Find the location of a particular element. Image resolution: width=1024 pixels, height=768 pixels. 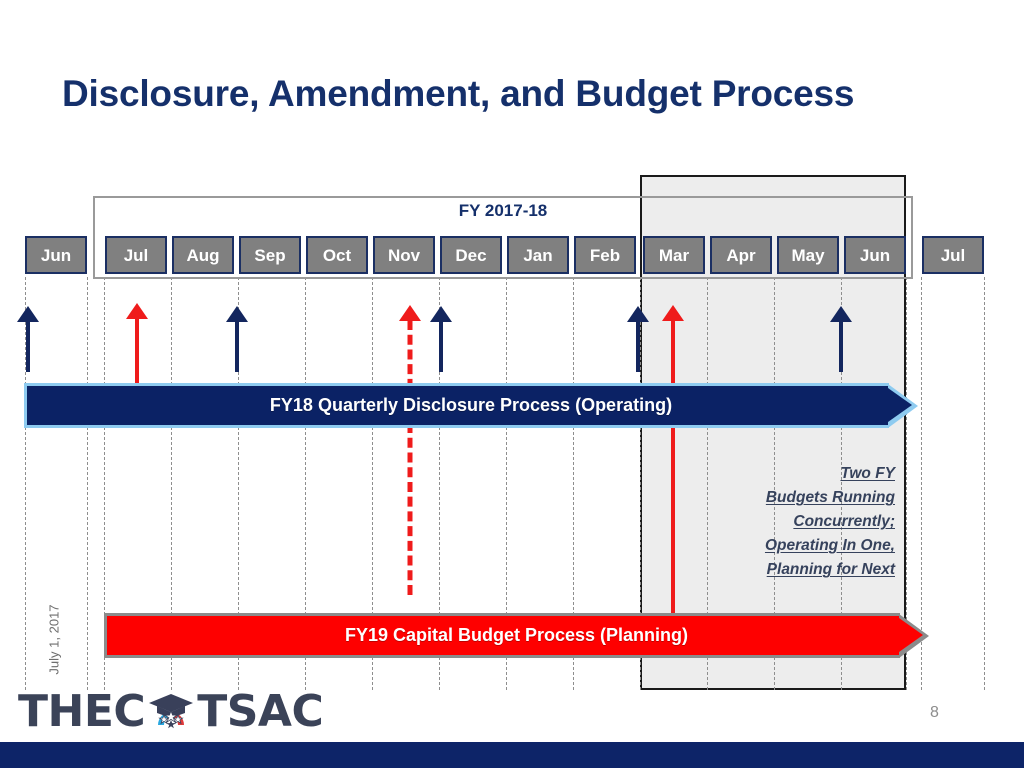

month-box-may-11: May is located at coordinates (808, 255).